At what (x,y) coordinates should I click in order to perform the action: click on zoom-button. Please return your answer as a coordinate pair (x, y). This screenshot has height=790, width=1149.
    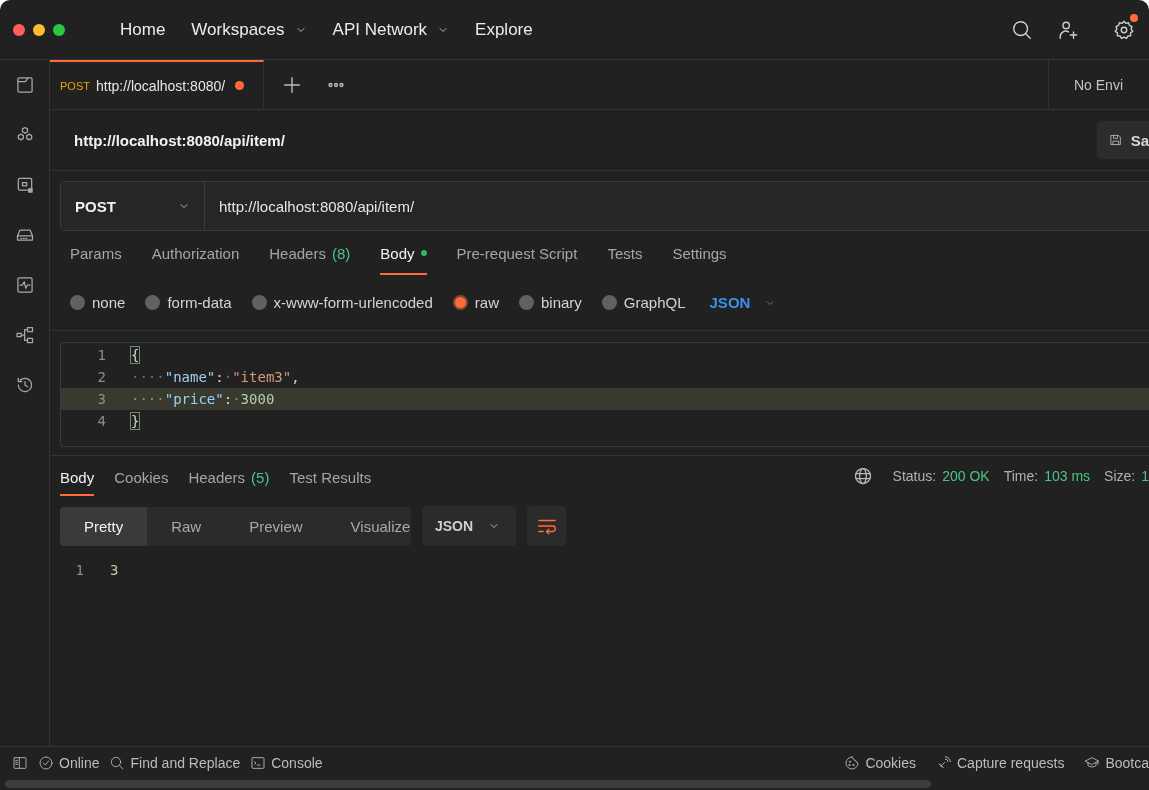
    Looking at the image, I should click on (59, 29).